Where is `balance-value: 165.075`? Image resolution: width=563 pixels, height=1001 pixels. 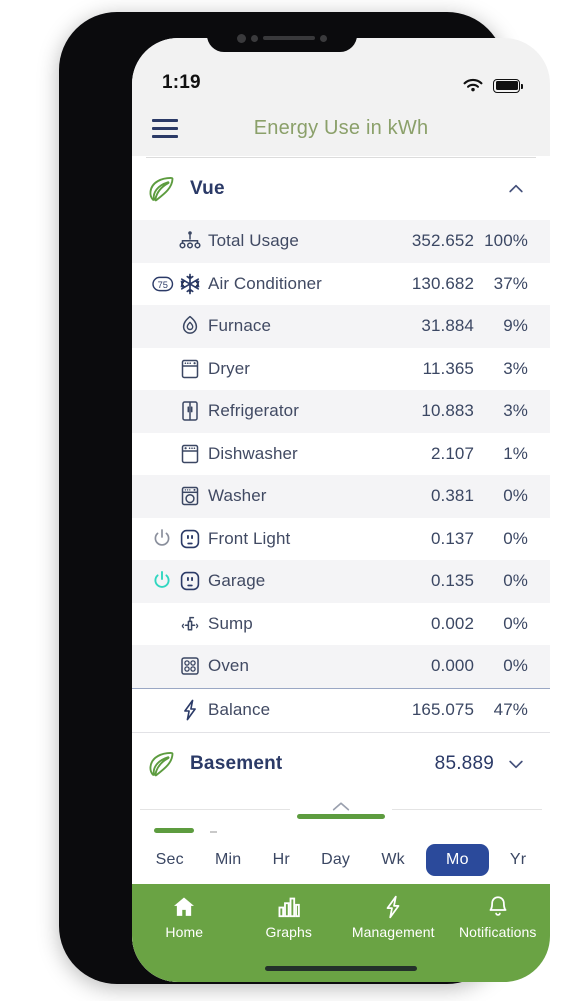
balance-value: 165.075 is located at coordinates (442, 709).